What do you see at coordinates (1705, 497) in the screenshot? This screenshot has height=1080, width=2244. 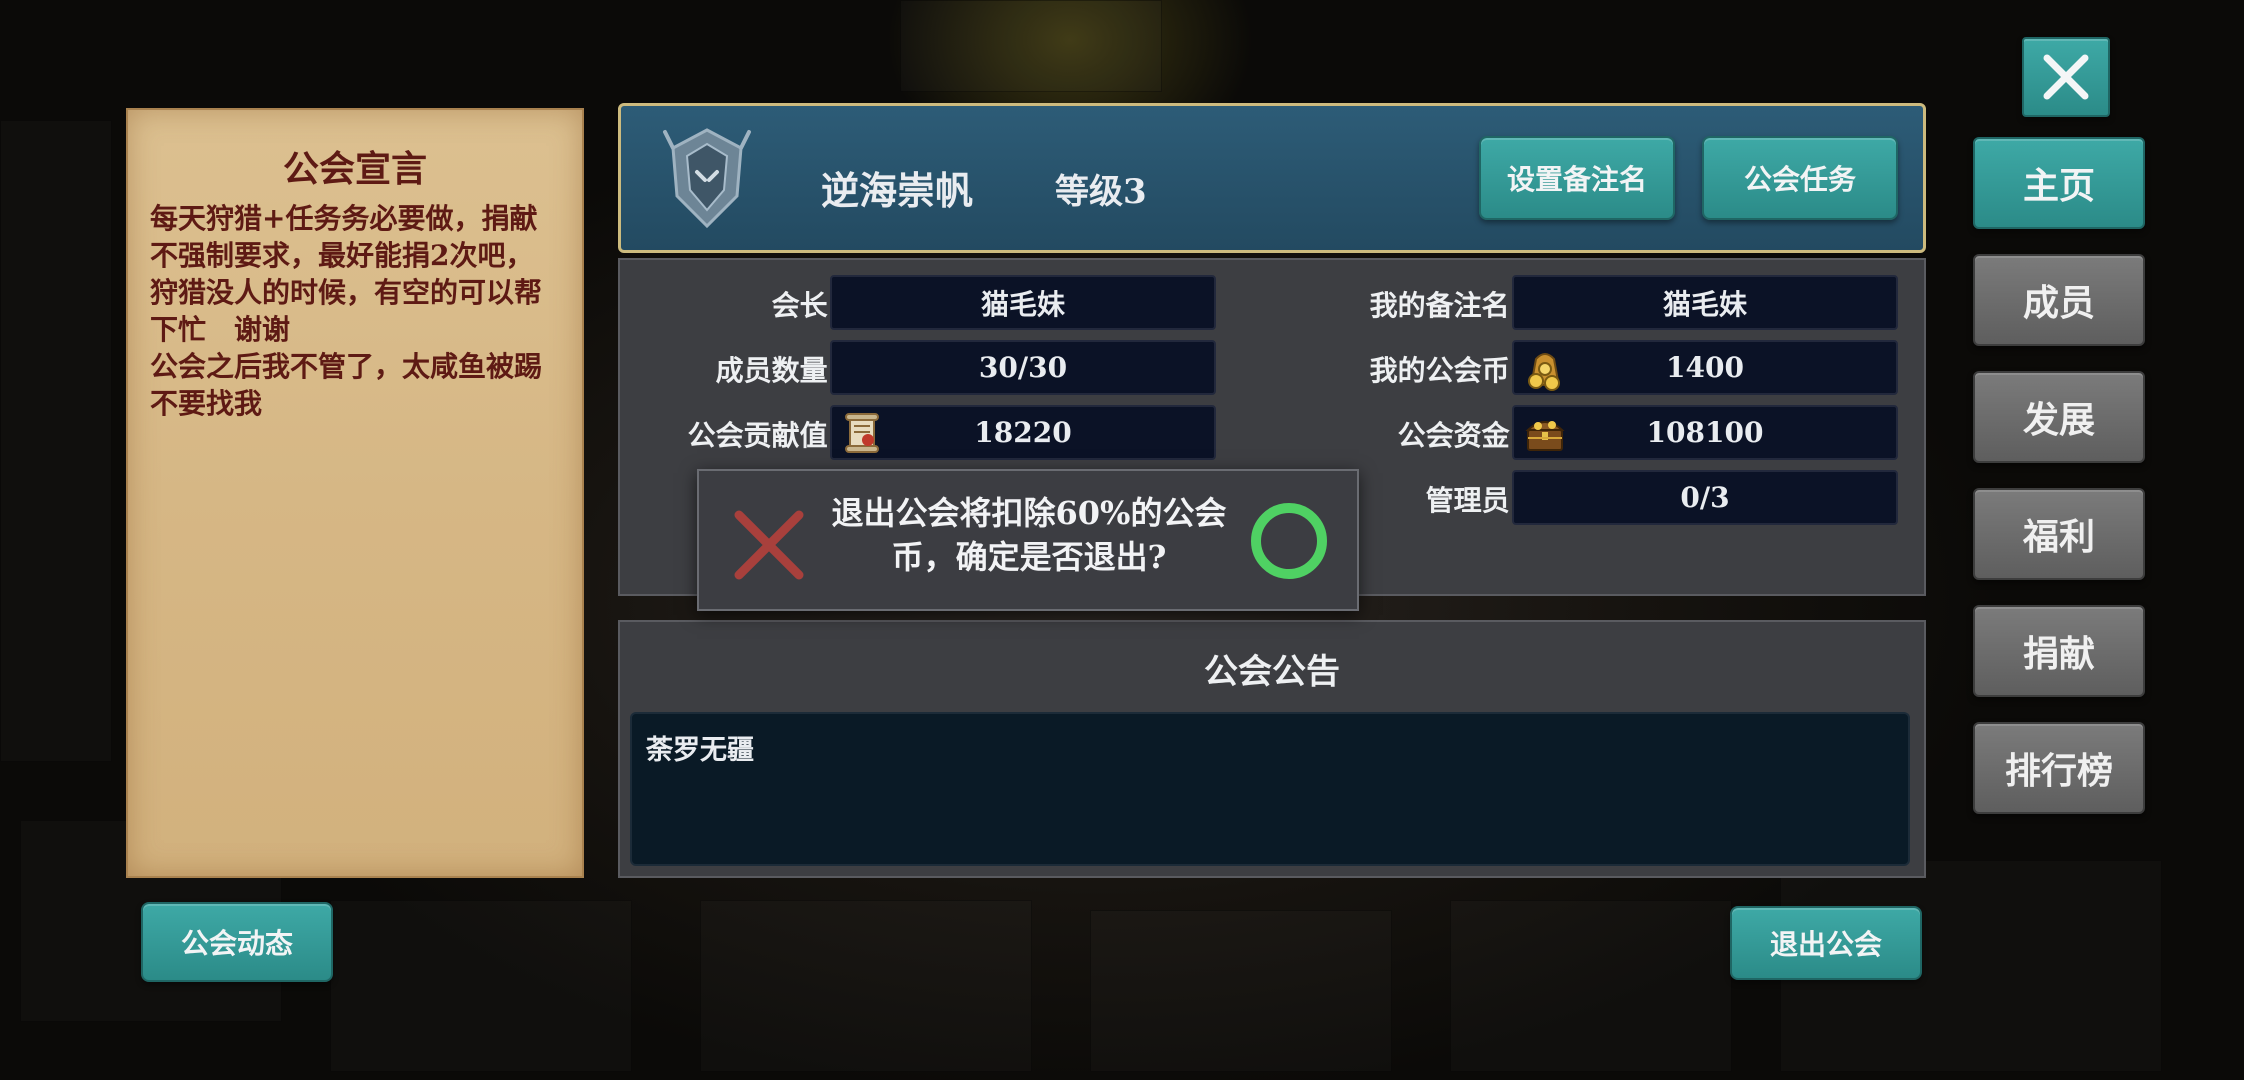 I see `admins-value: 0/3` at bounding box center [1705, 497].